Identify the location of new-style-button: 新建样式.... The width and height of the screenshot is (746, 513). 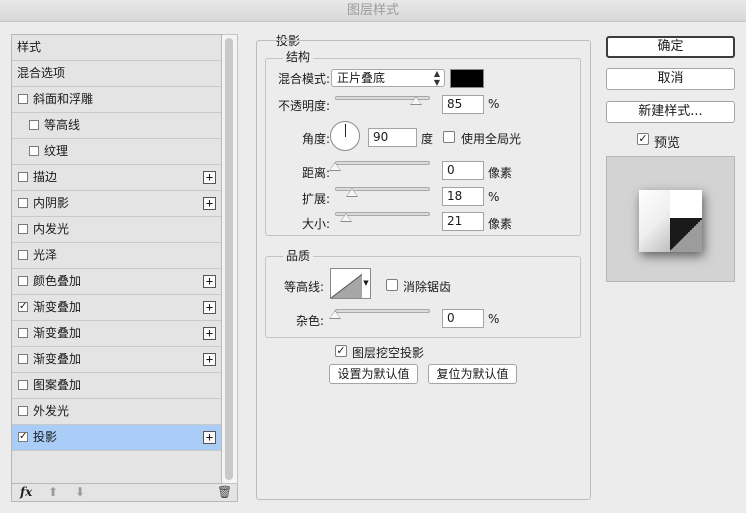
(670, 112).